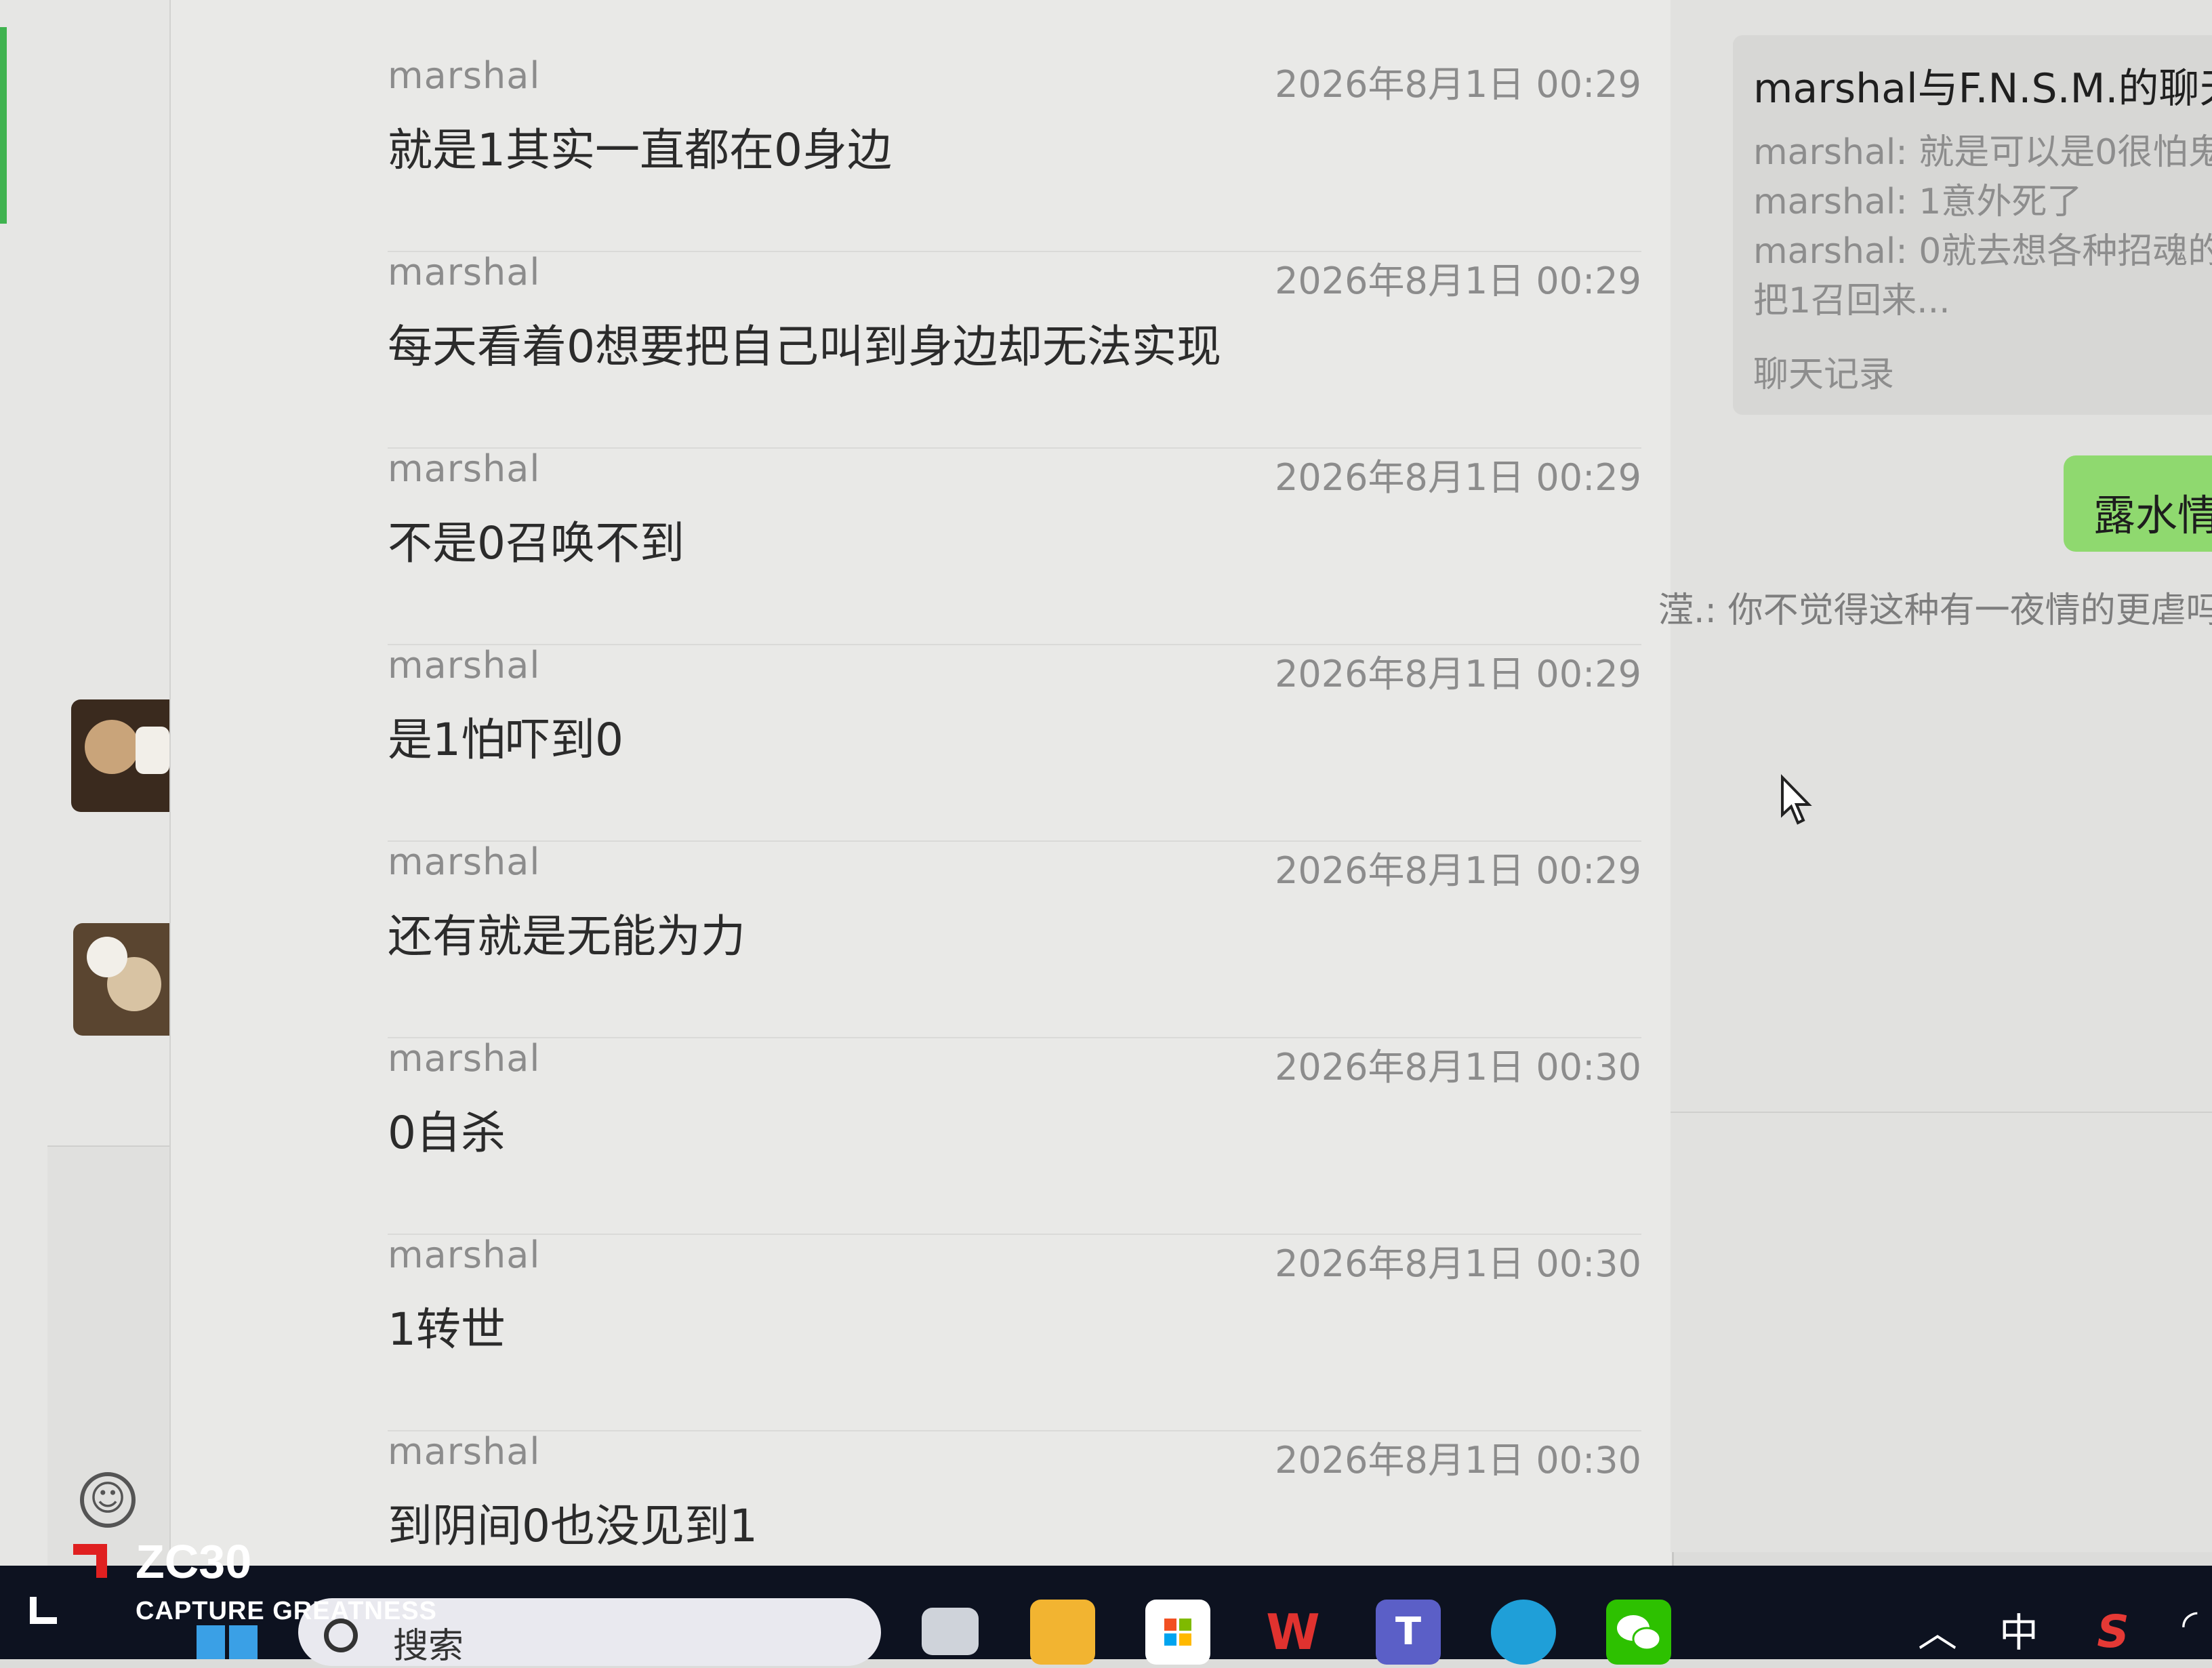 The image size is (2212, 1668). Describe the element at coordinates (805, 347) in the screenshot. I see `message-text: 每天看着0想要把自己叫到身边却无法实现` at that location.